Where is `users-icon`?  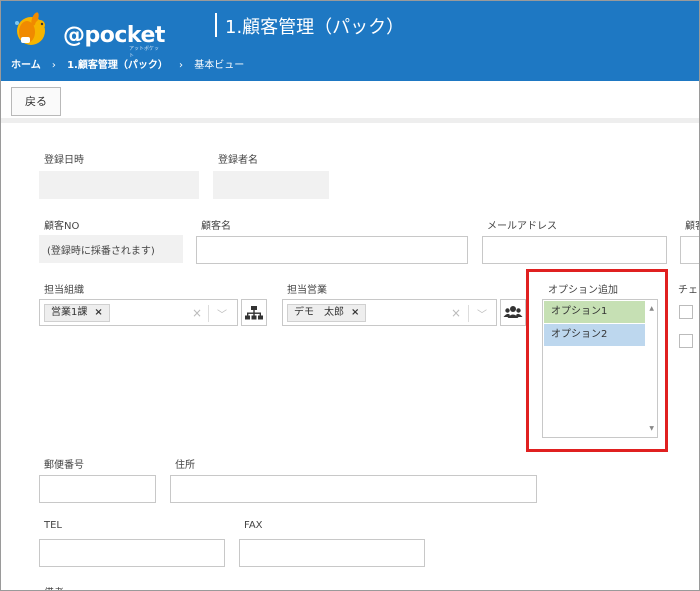
users-icon is located at coordinates (513, 312).